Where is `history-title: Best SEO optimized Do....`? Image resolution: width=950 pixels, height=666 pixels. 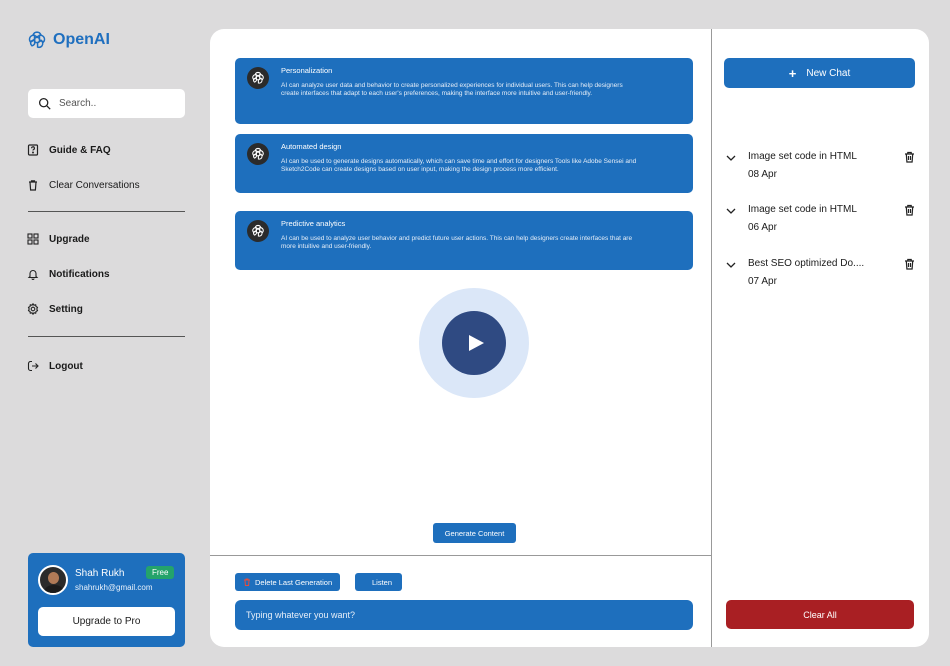 history-title: Best SEO optimized Do.... is located at coordinates (806, 263).